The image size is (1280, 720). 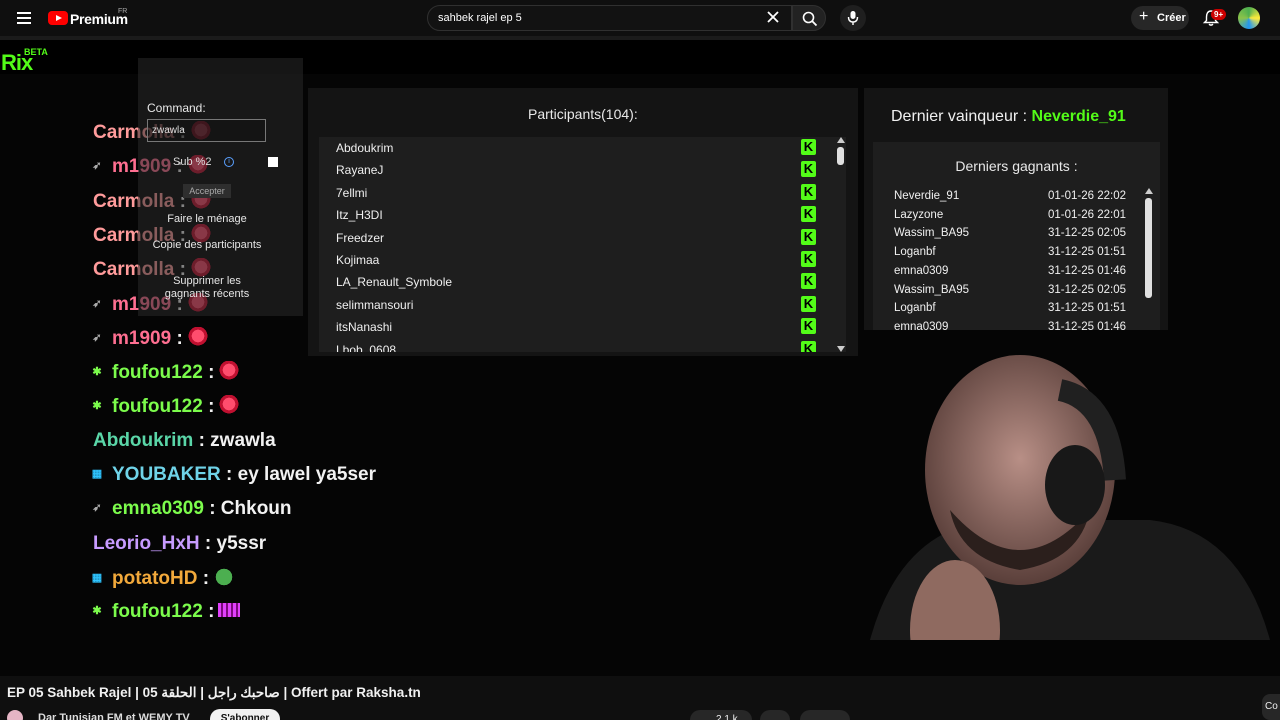 What do you see at coordinates (250, 509) in the screenshot?
I see `chat-text: : Chkoun` at bounding box center [250, 509].